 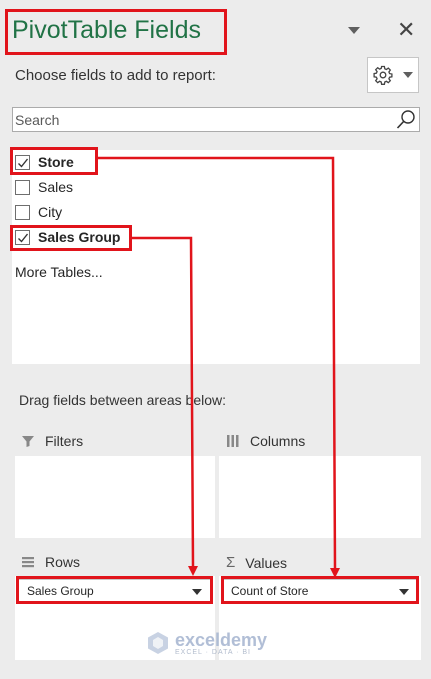 I want to click on title-highlight-box, so click(x=116, y=32).